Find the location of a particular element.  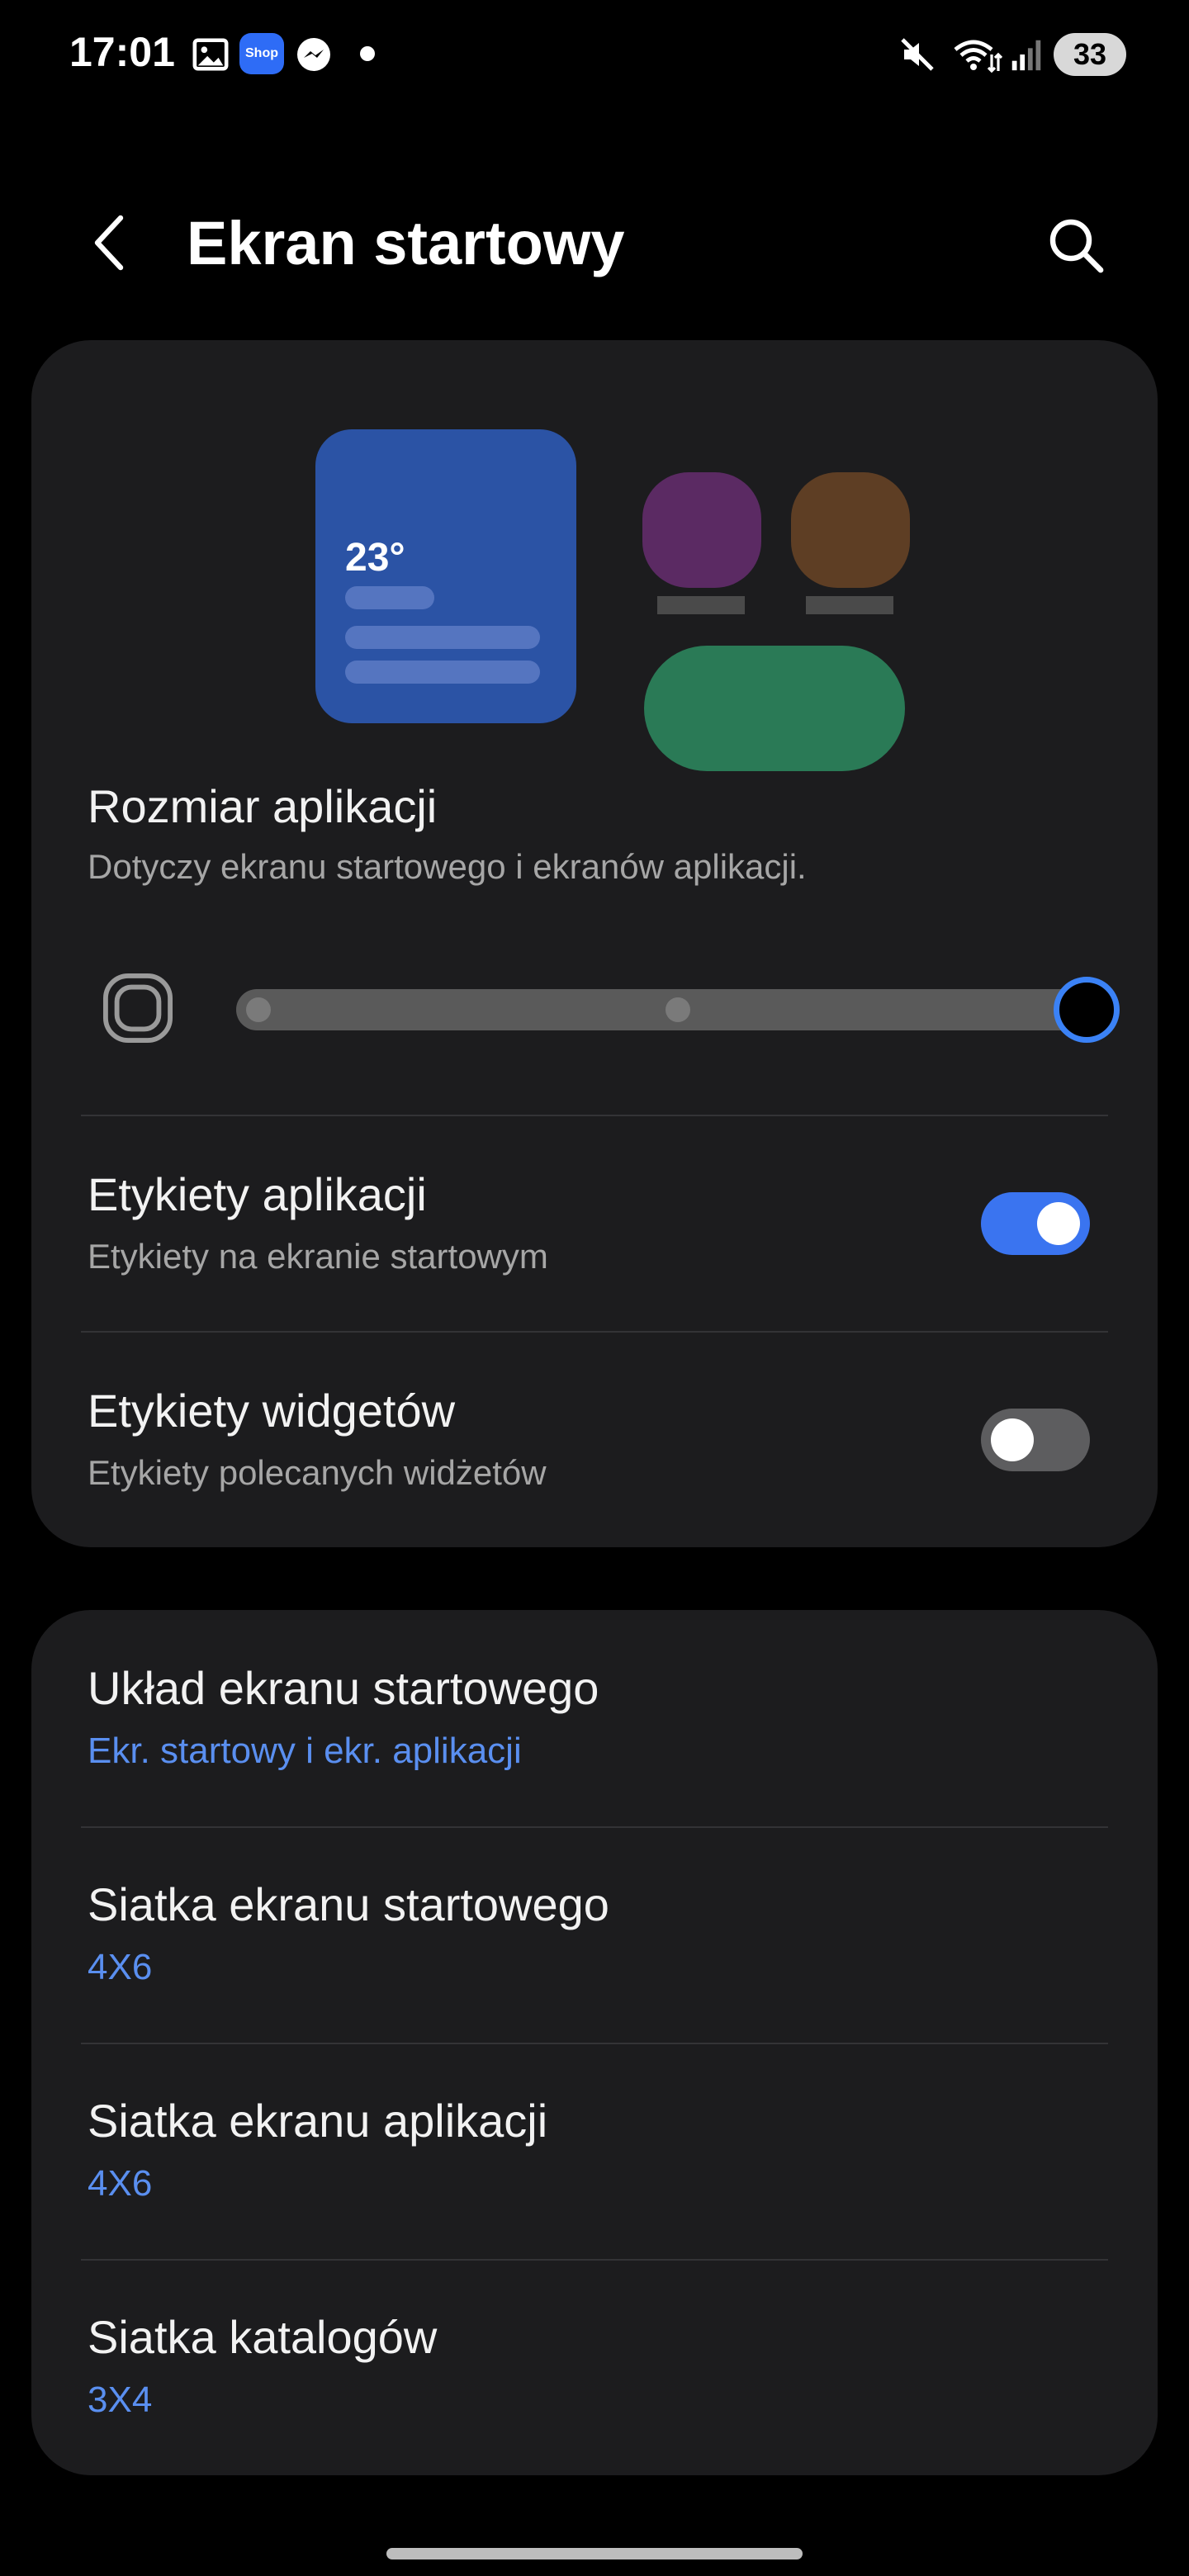

mute-icon is located at coordinates (917, 54).